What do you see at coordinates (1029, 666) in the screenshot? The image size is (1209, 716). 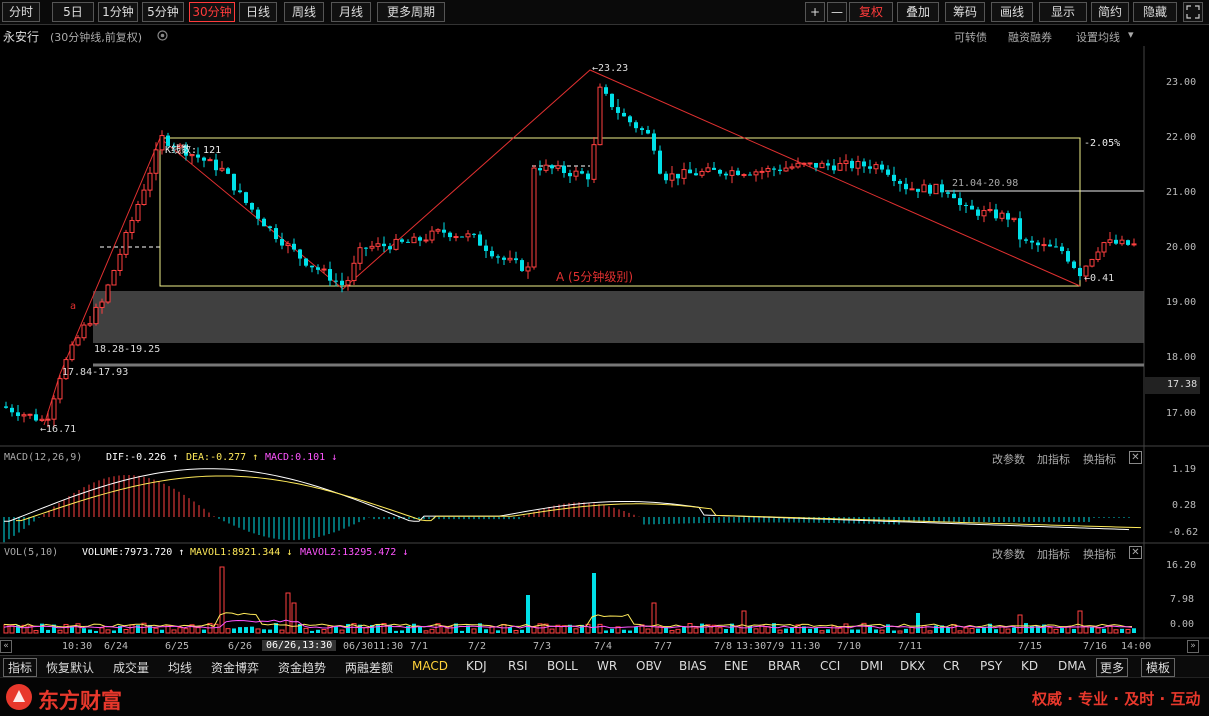 I see `tab-kd: KD` at bounding box center [1029, 666].